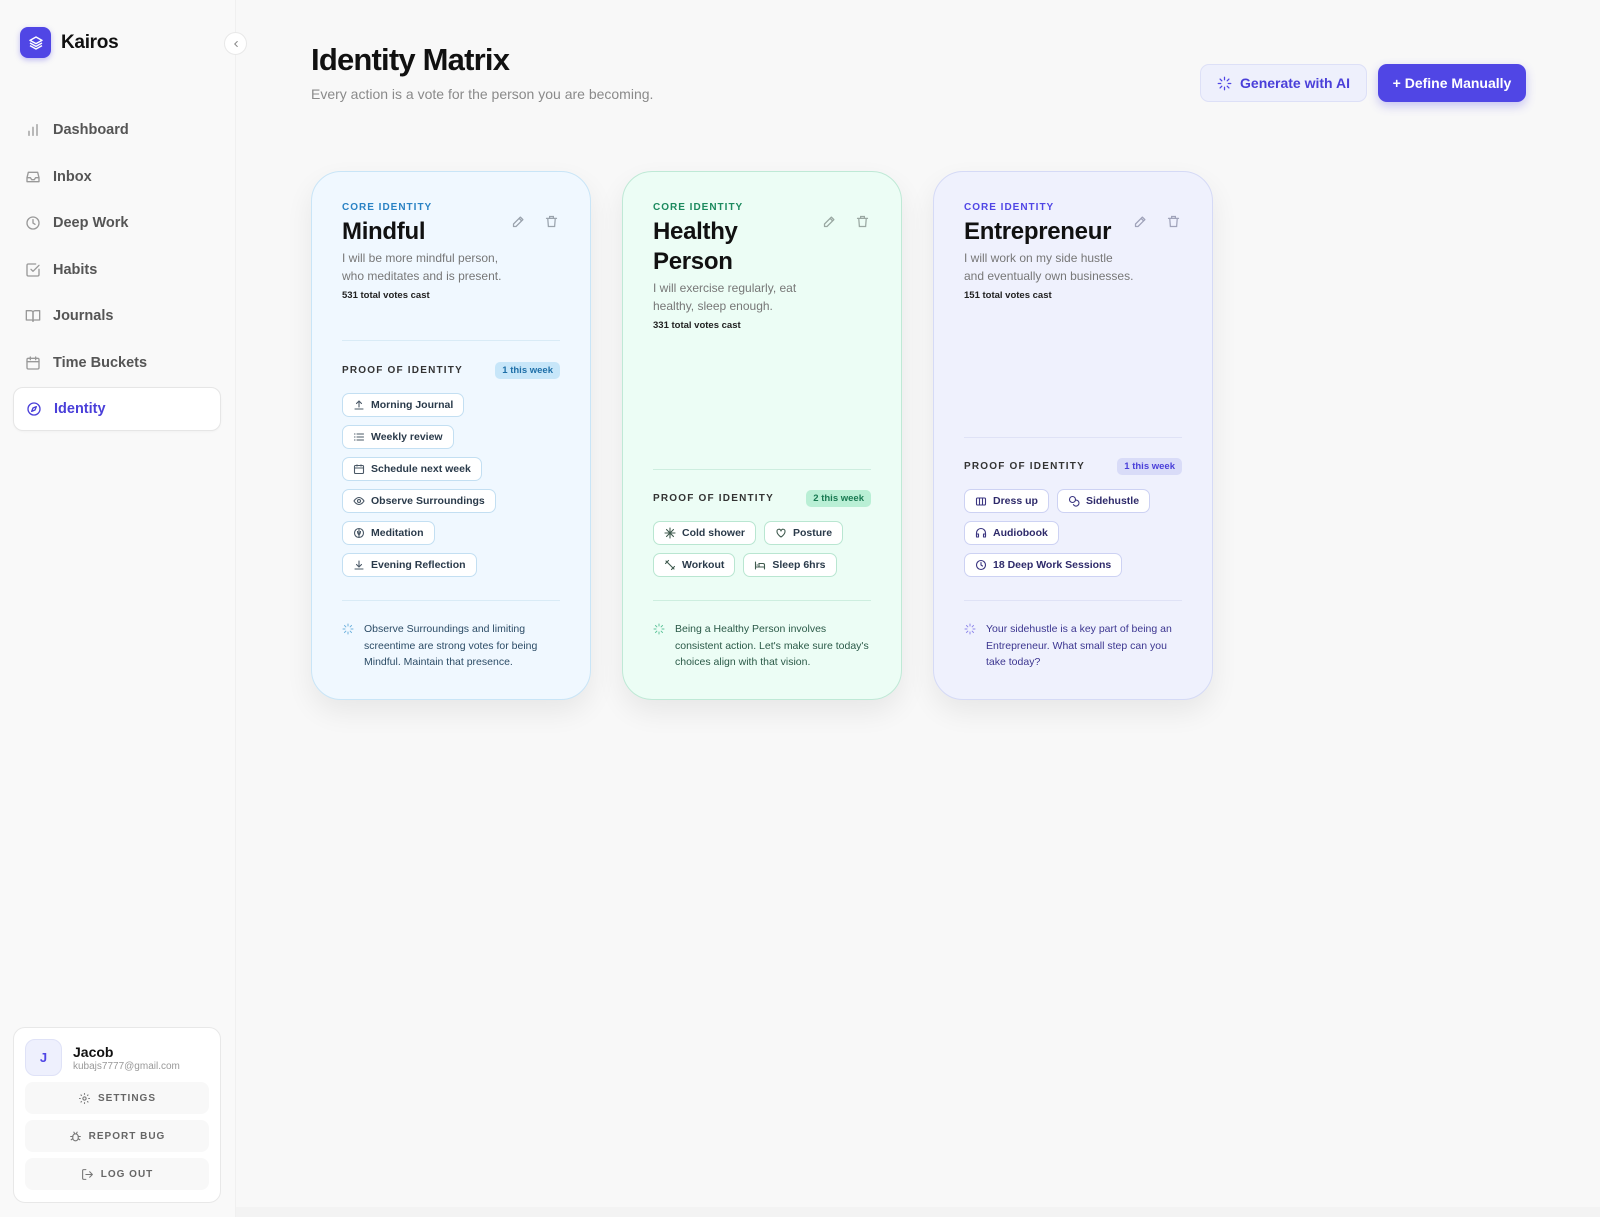  What do you see at coordinates (410, 59) in the screenshot?
I see `page-title: Identity Matrix` at bounding box center [410, 59].